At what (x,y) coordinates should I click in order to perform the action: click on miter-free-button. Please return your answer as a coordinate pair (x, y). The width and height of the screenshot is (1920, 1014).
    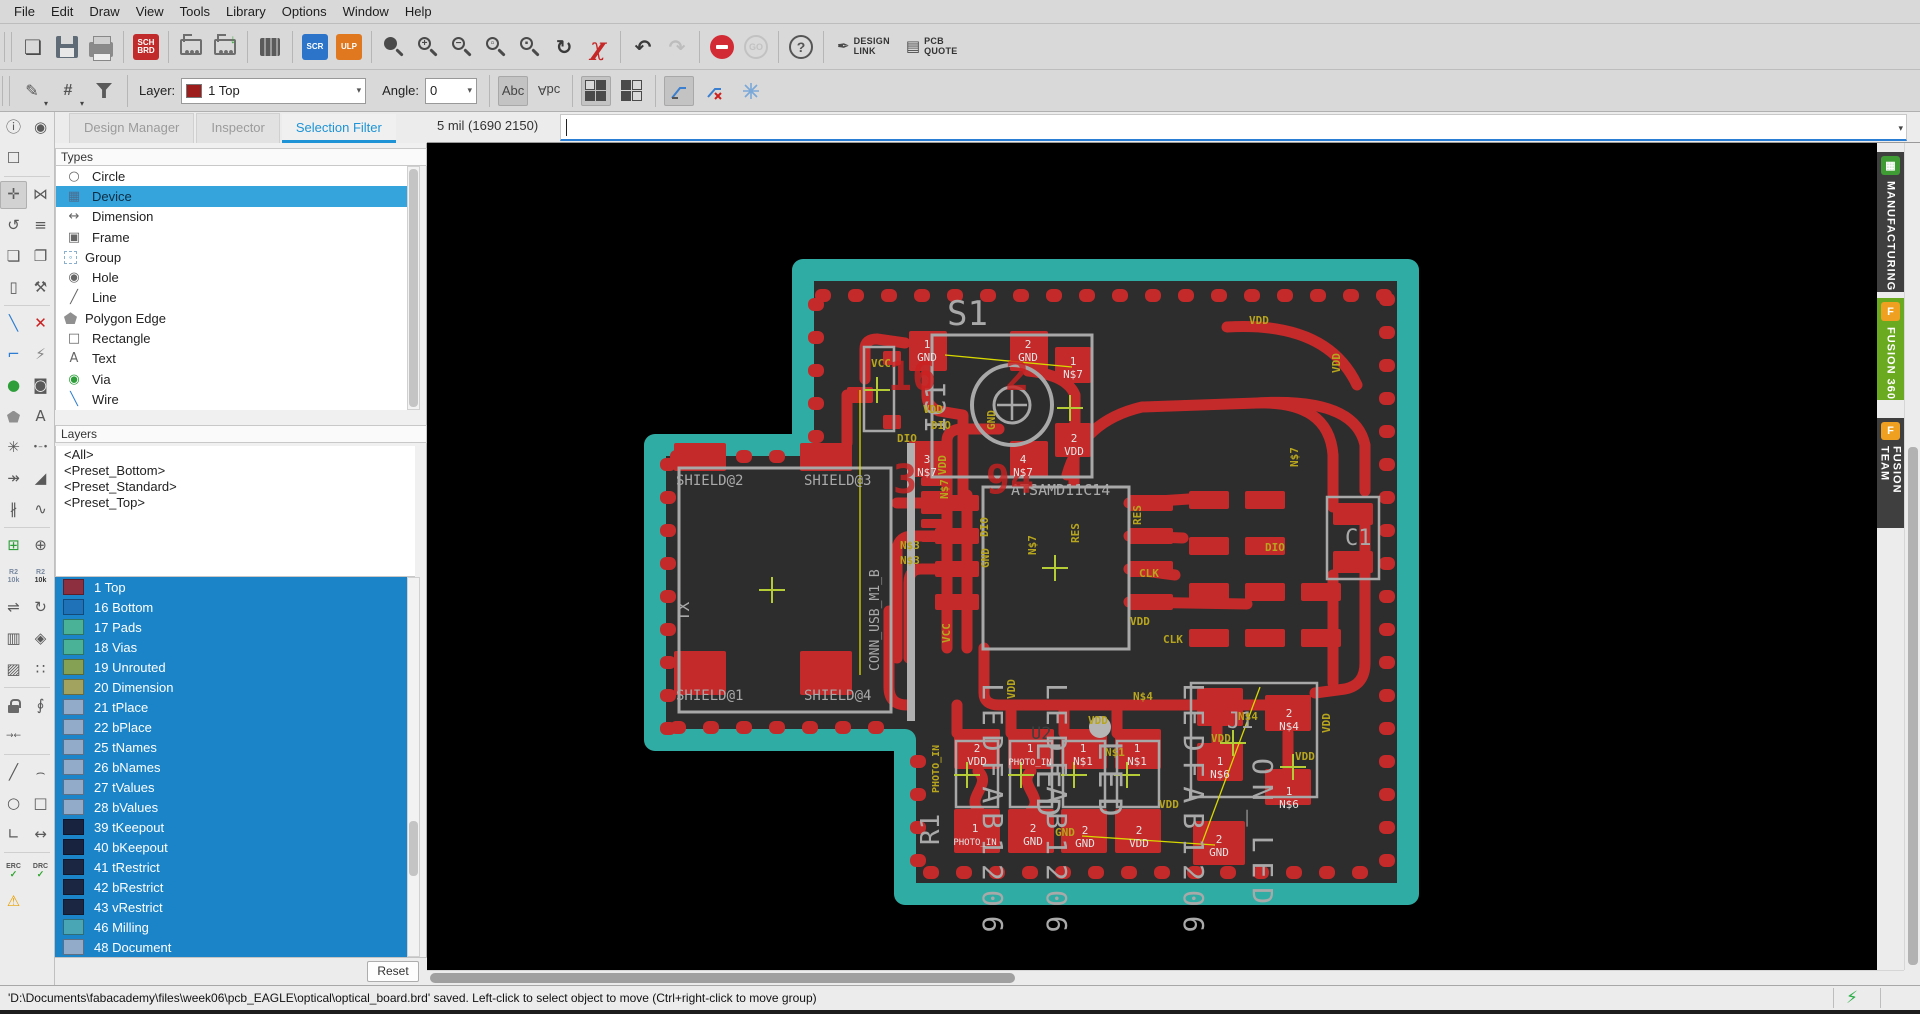
    Looking at the image, I should click on (751, 91).